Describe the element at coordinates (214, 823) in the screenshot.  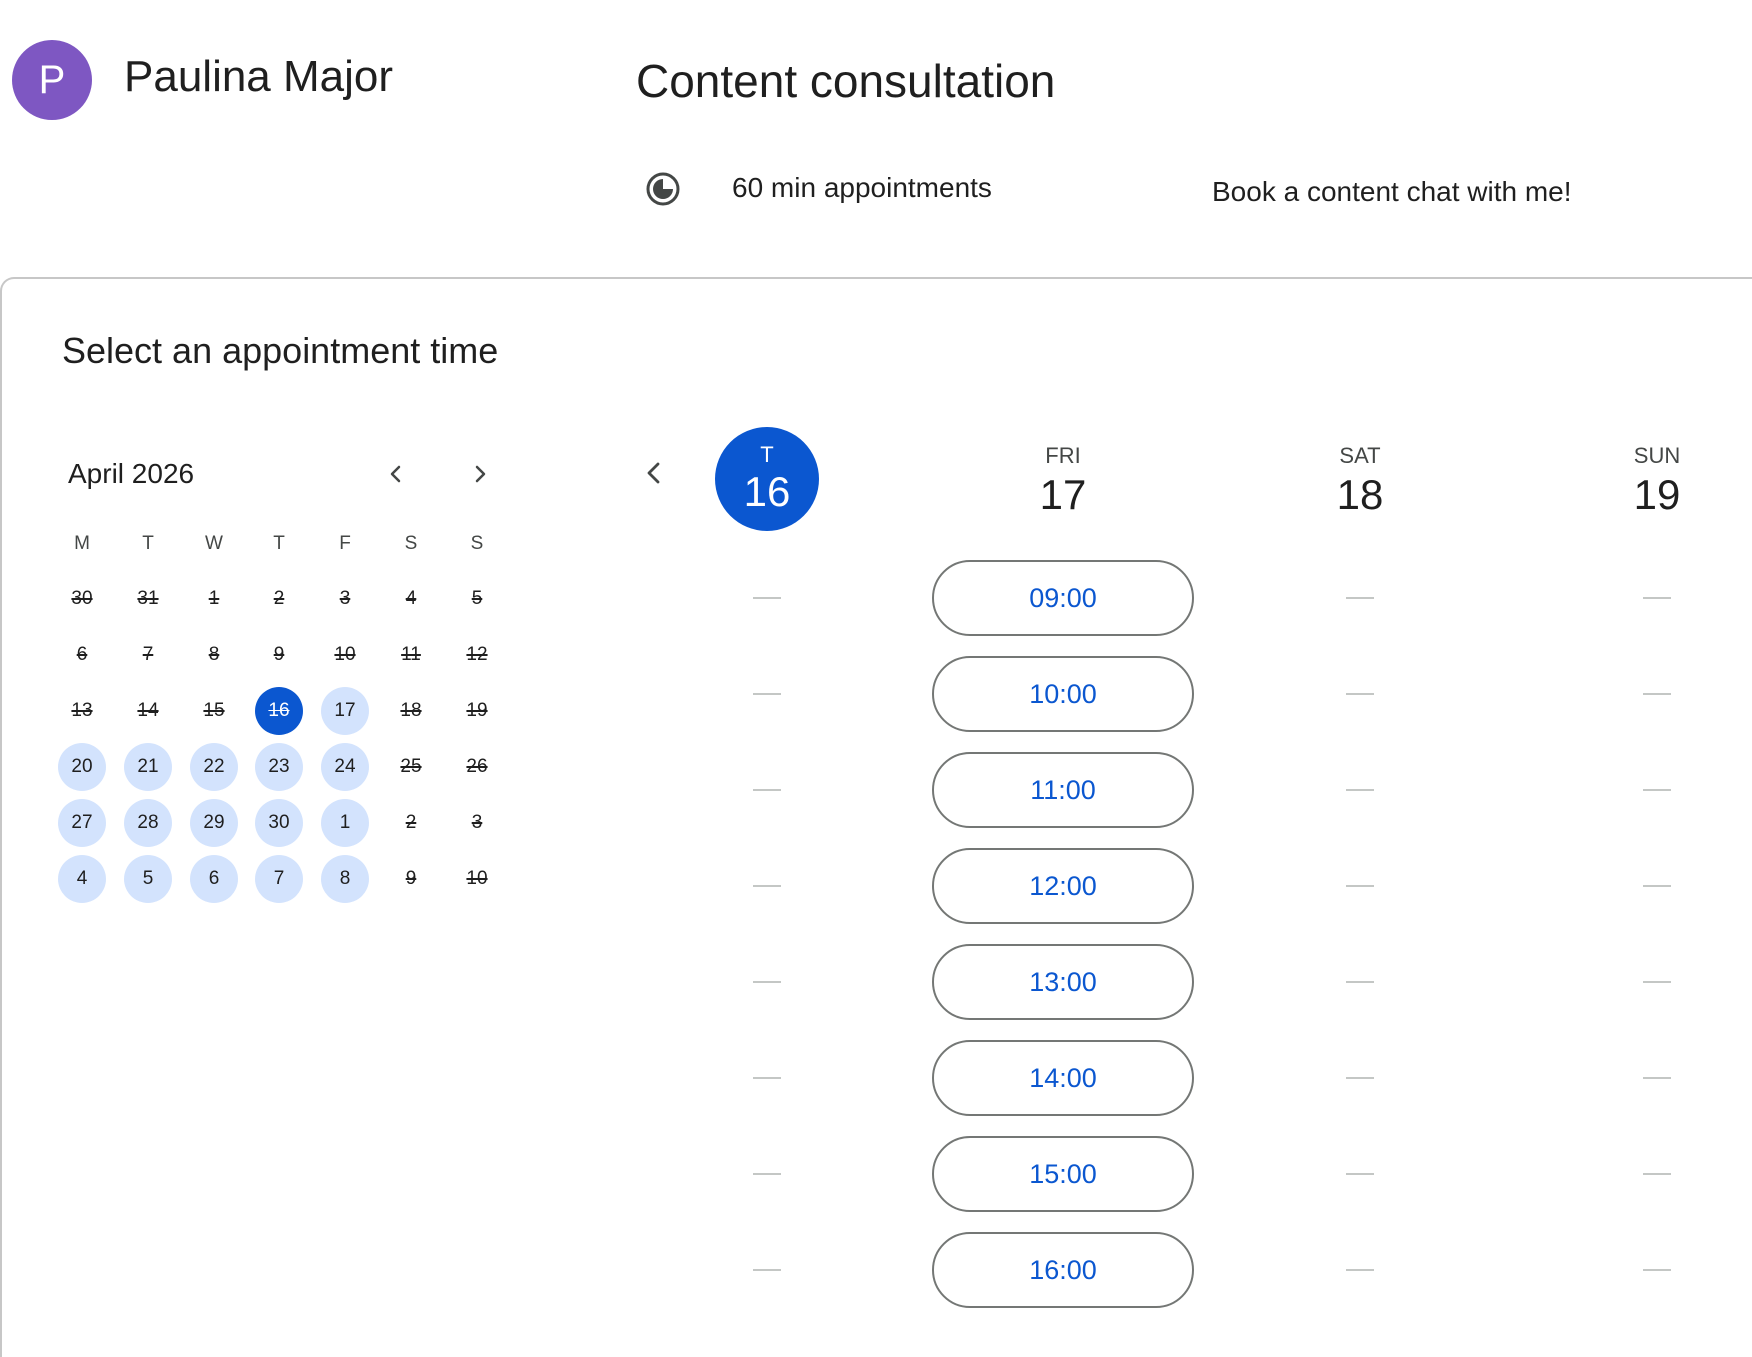
I see `mini-calendar-day: 29` at that location.